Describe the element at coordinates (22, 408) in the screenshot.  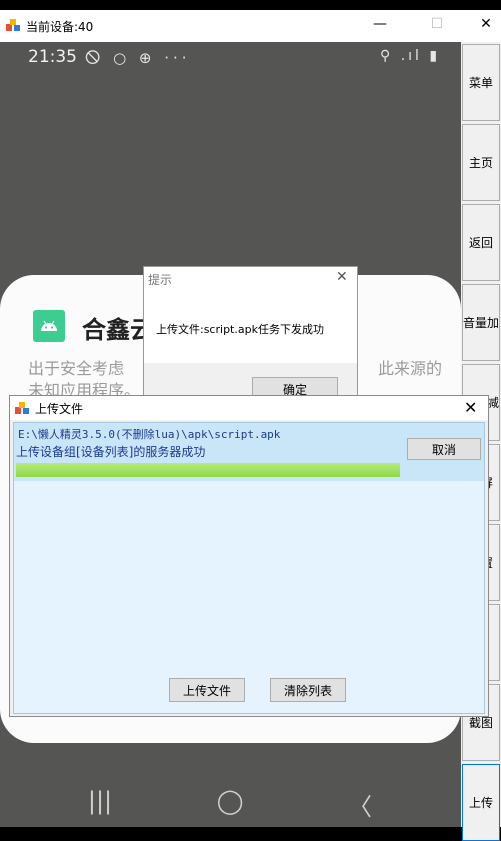
I see `upload-dialog-icon` at that location.